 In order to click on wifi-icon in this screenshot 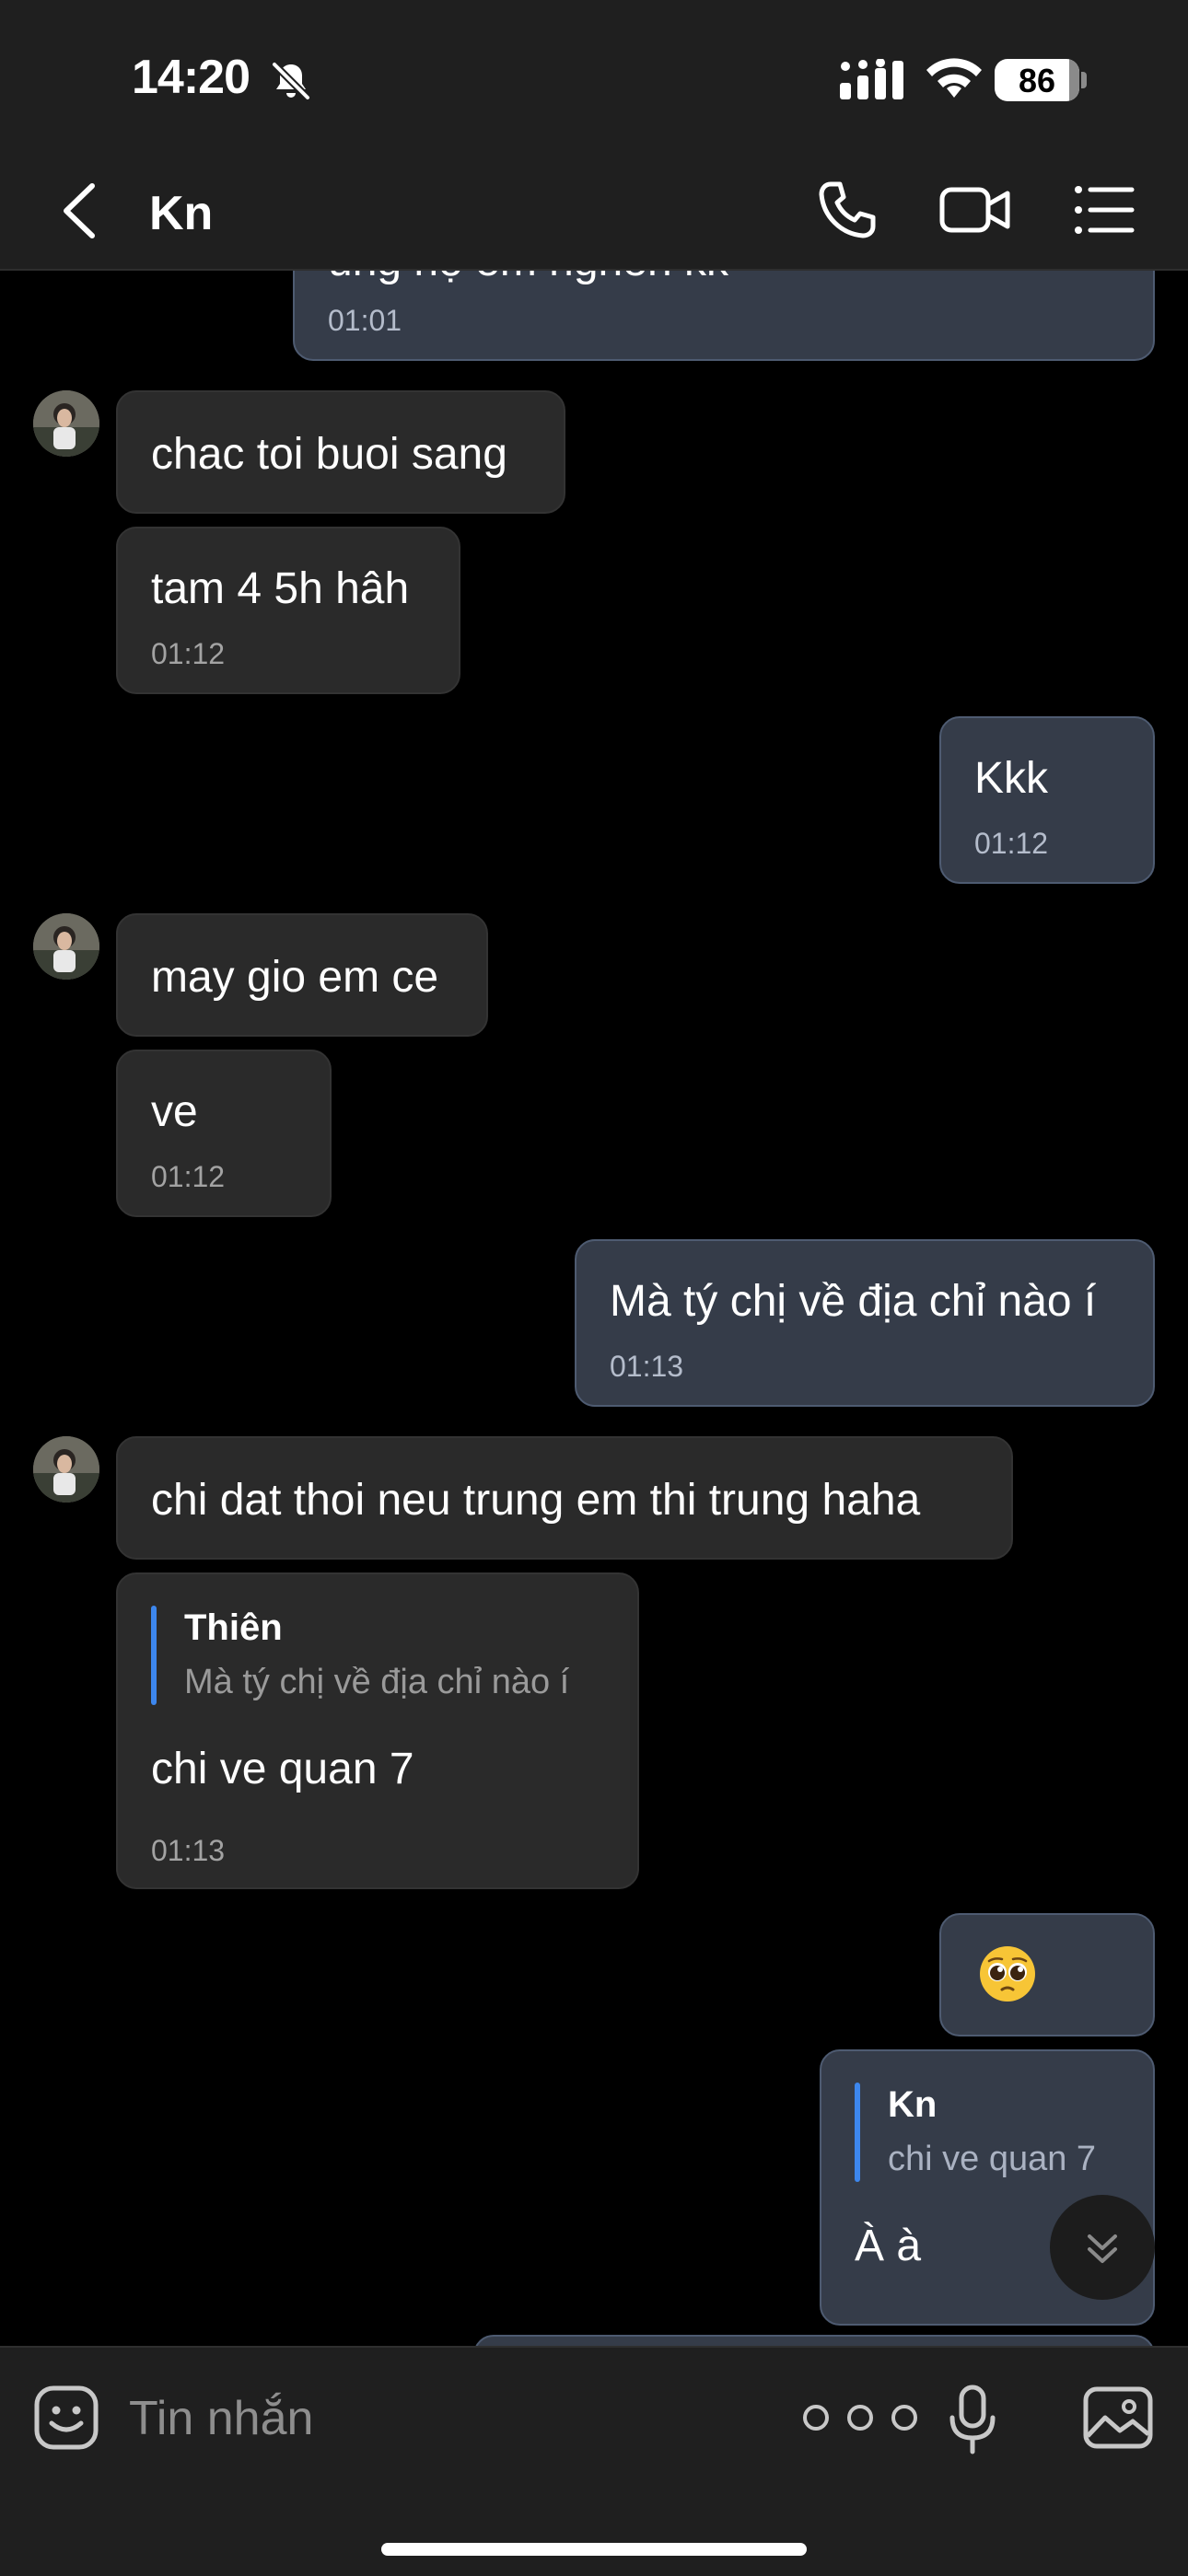, I will do `click(954, 78)`.